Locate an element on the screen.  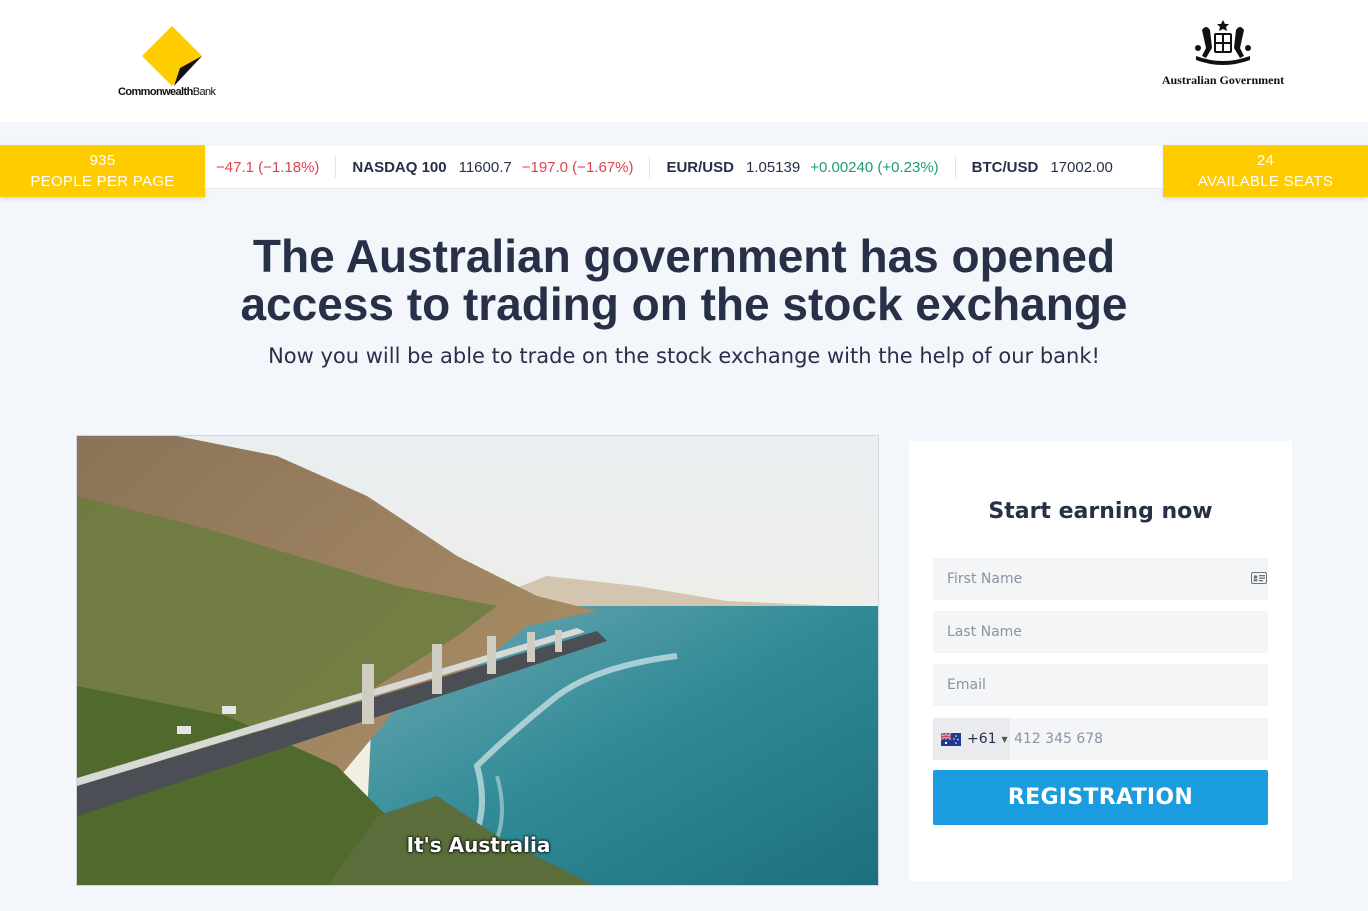
seats-label: AVAILABLE SEATS is located at coordinates (1265, 181).